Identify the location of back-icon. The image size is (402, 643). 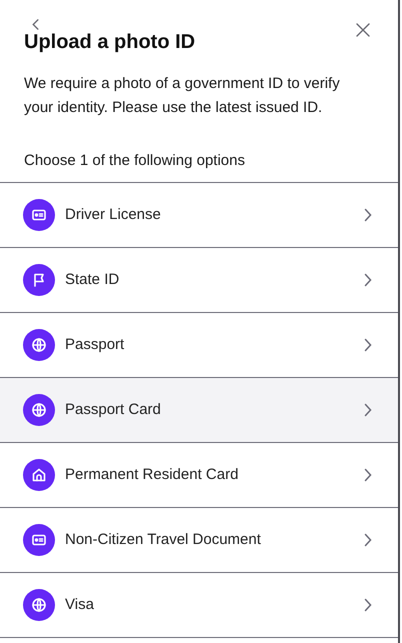
(36, 24).